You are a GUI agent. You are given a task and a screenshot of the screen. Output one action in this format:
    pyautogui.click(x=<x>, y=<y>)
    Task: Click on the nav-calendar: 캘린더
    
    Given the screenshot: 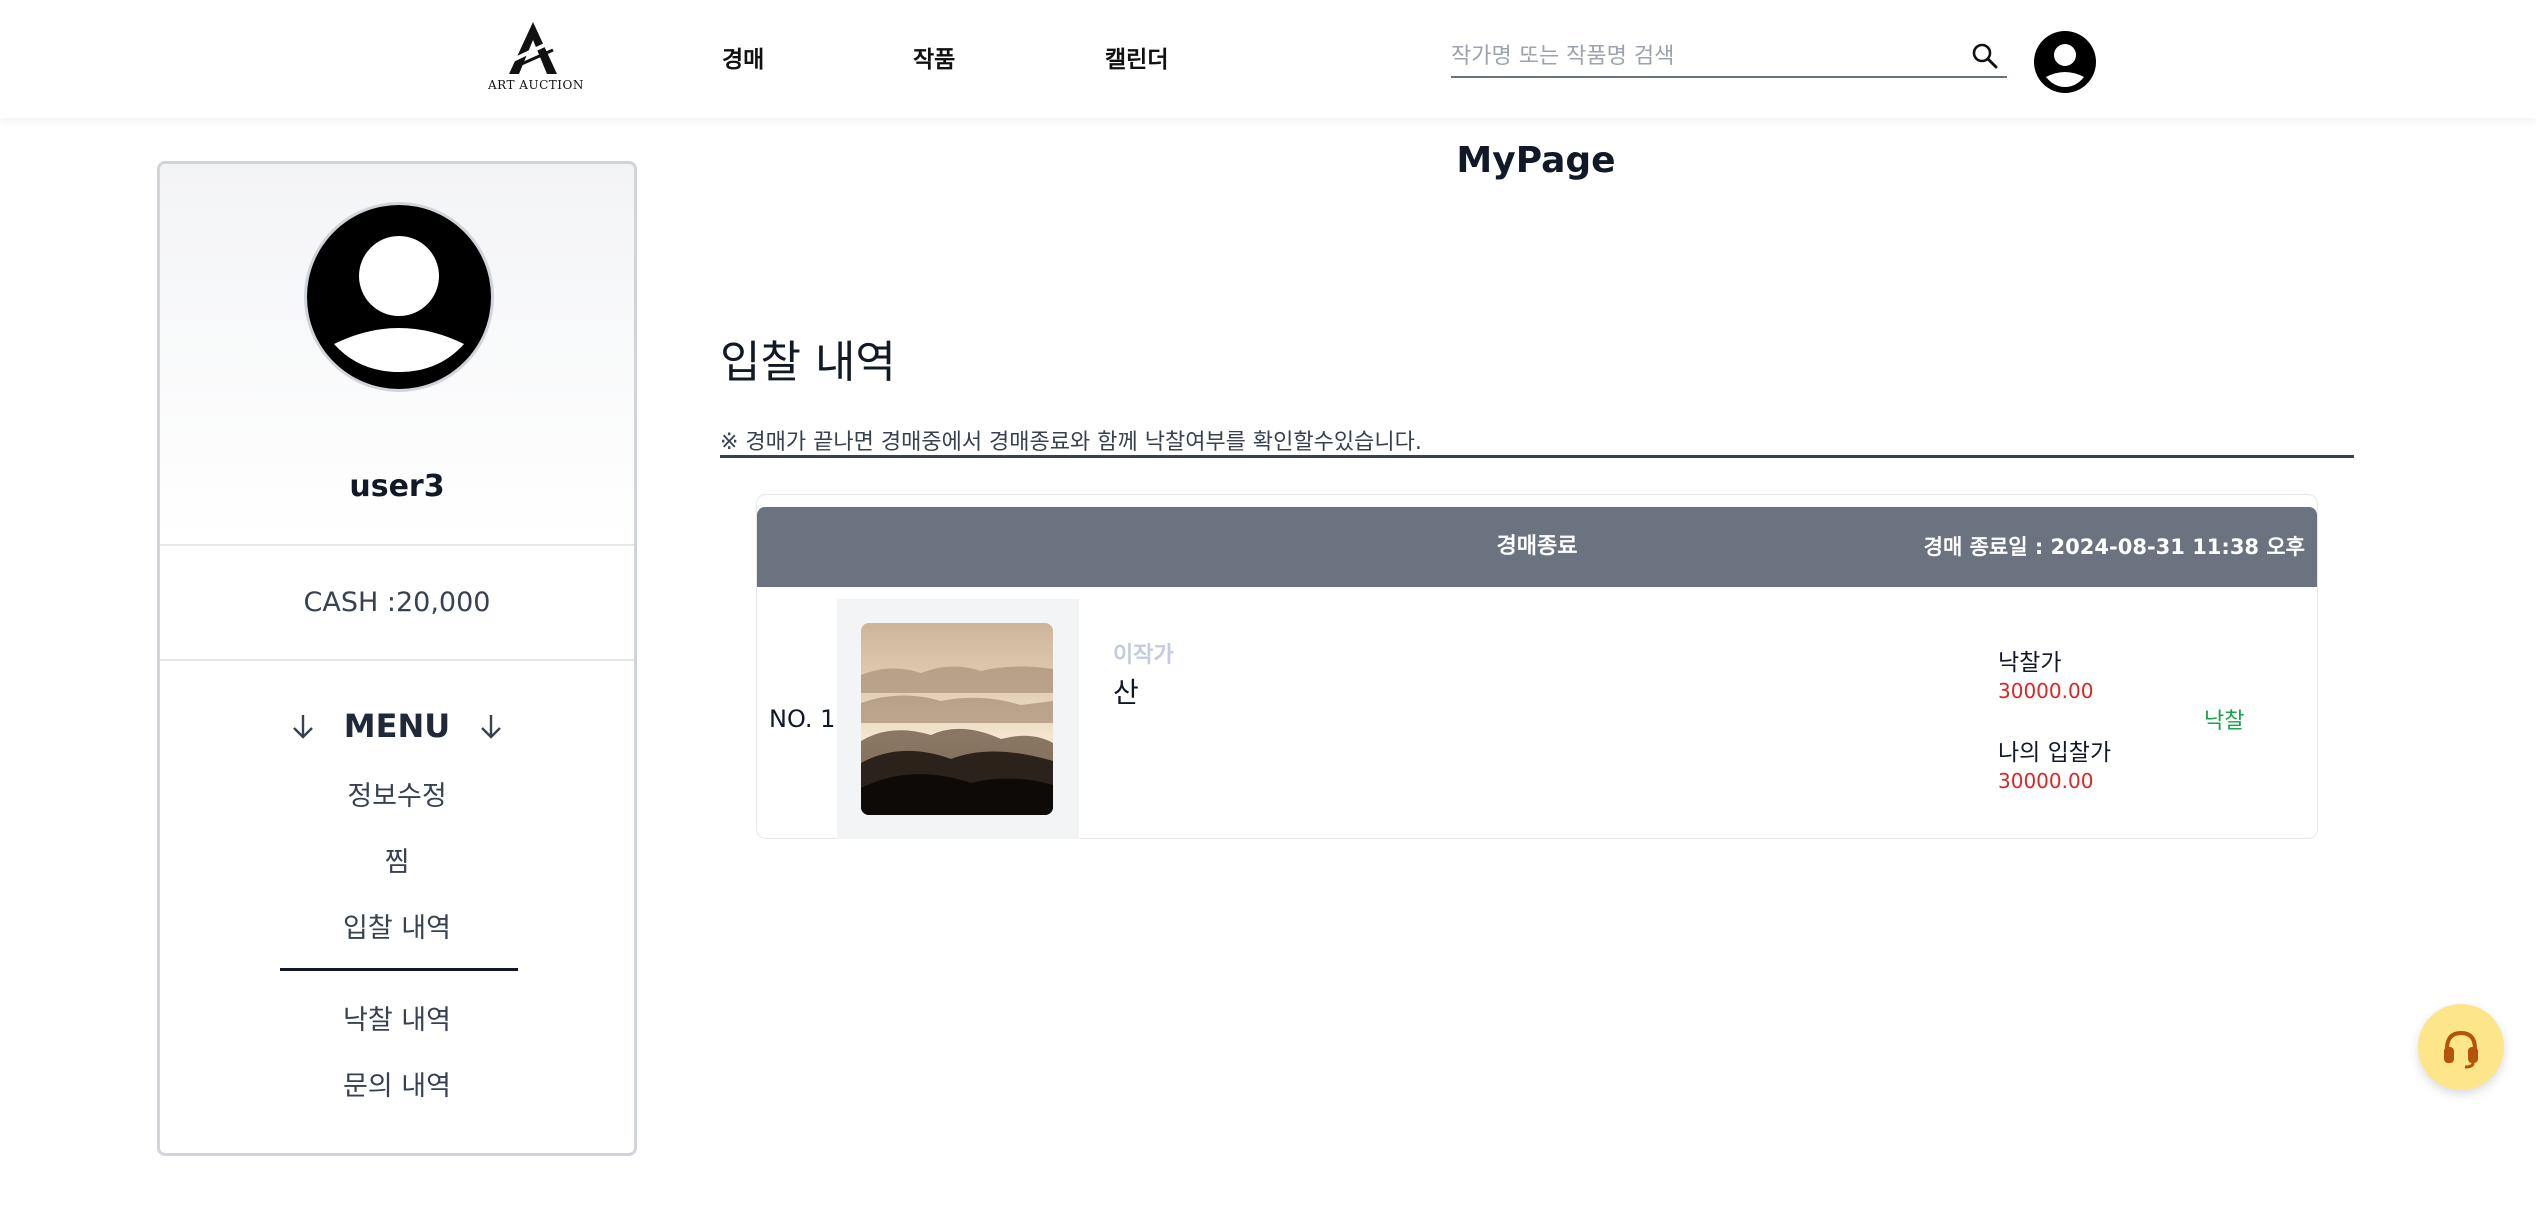 What is the action you would take?
    pyautogui.click(x=1136, y=57)
    